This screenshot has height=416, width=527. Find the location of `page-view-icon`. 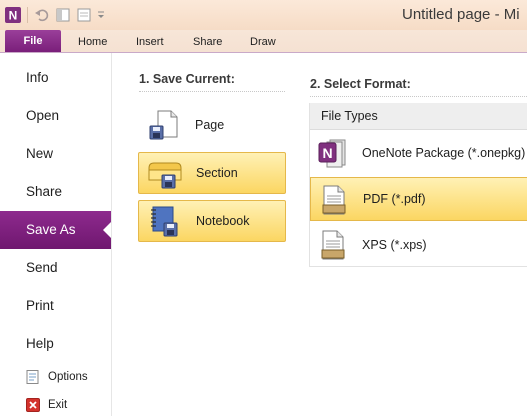

page-view-icon is located at coordinates (84, 15).